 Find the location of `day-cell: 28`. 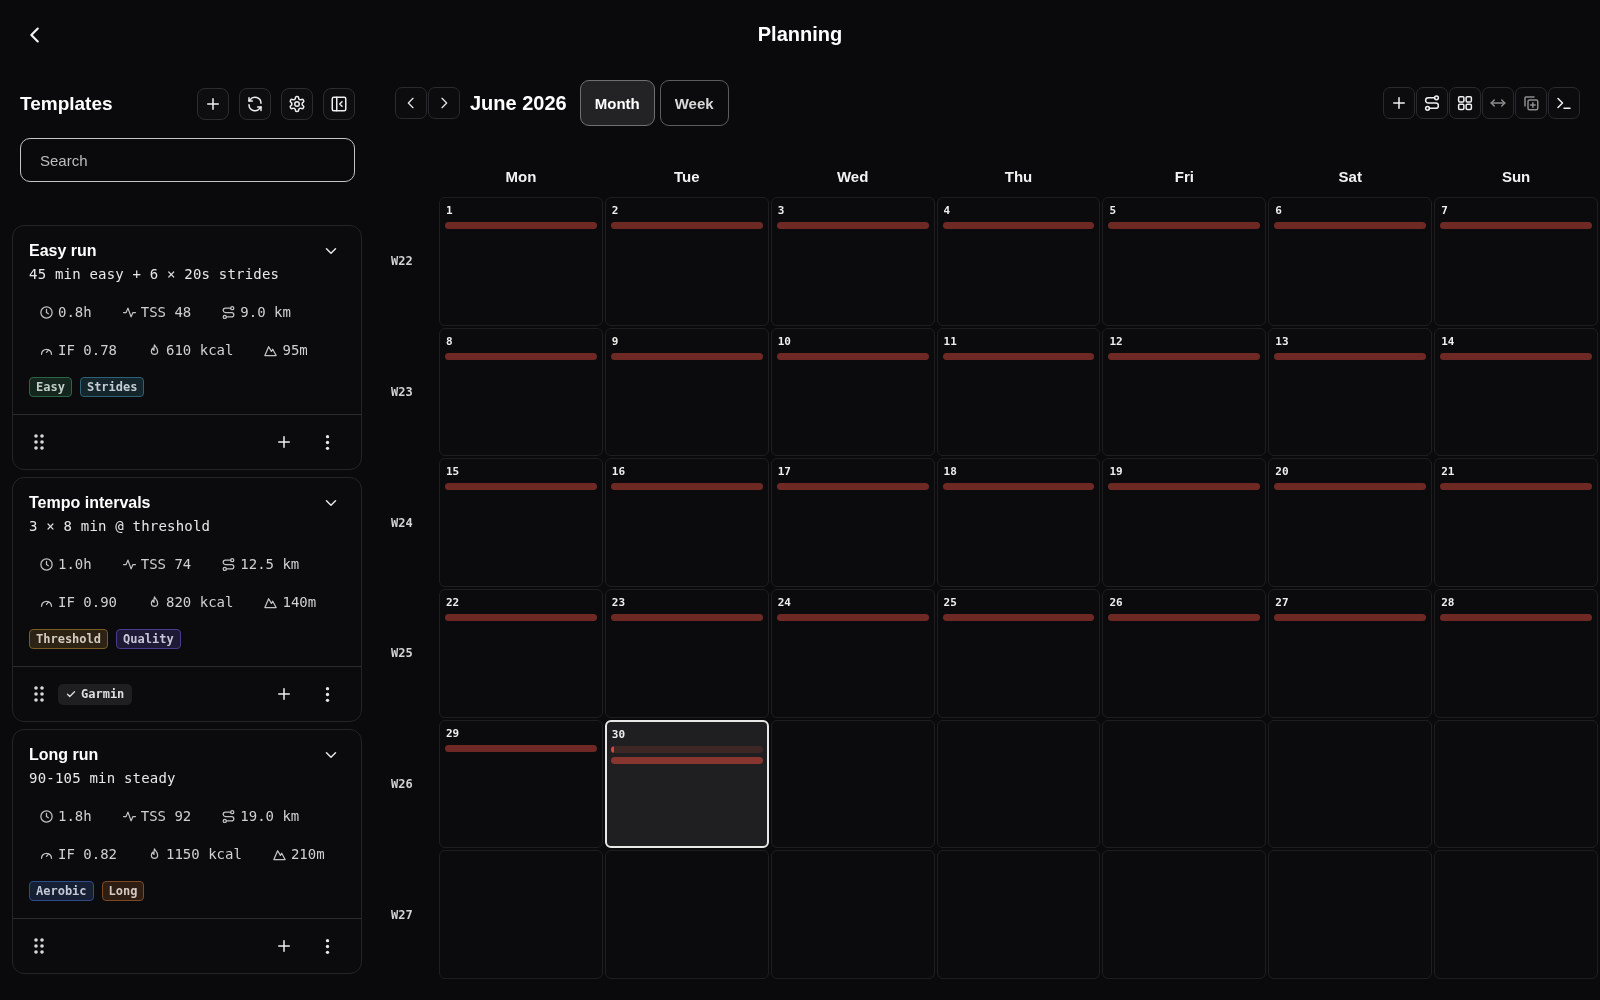

day-cell: 28 is located at coordinates (1516, 653).